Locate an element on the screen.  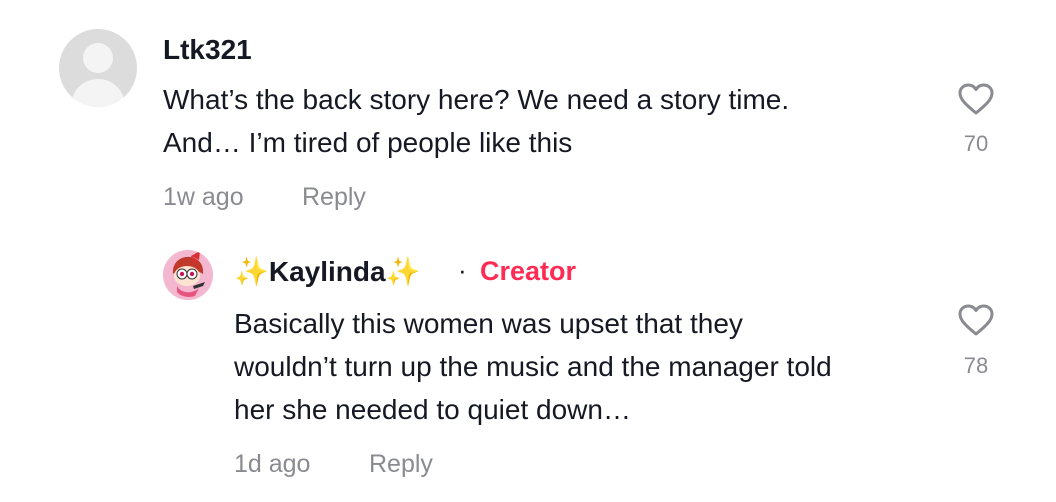
creator-avatar-image is located at coordinates (188, 275).